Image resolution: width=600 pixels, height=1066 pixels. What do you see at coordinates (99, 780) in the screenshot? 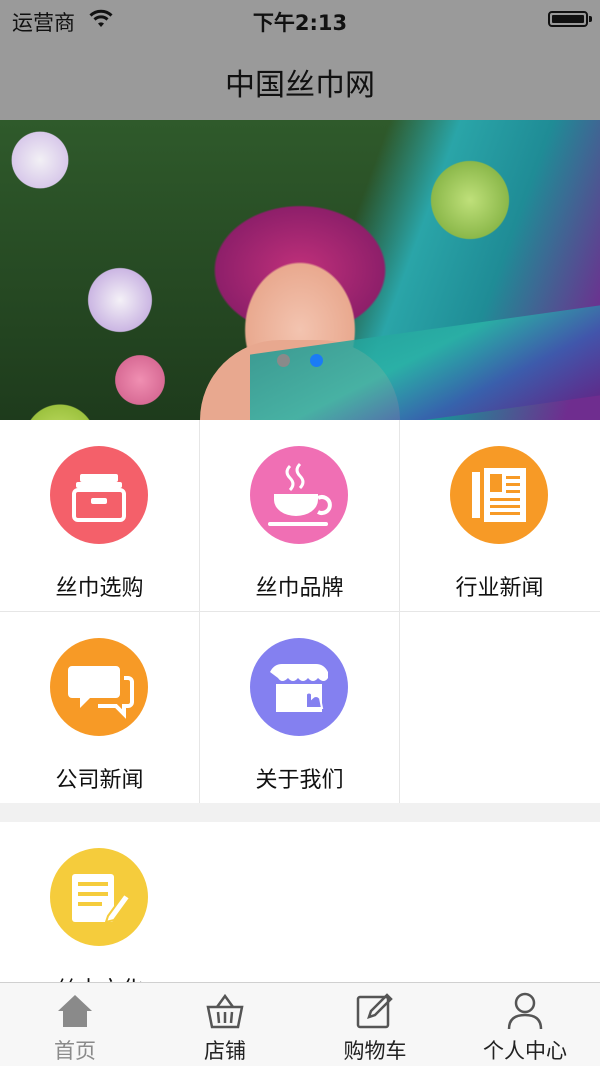
I see `grid-item-label: 公司新闻` at bounding box center [99, 780].